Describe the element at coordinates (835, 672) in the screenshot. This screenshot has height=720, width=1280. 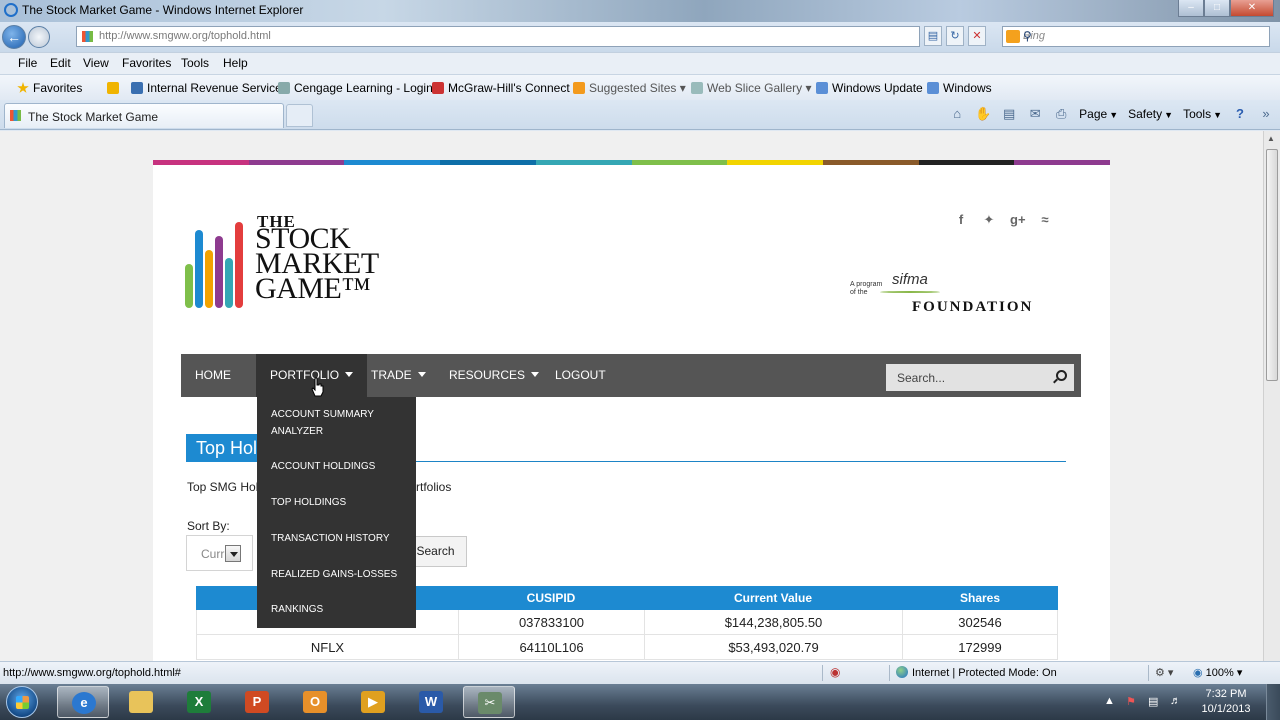
I see `privacy-icon: ◉` at that location.